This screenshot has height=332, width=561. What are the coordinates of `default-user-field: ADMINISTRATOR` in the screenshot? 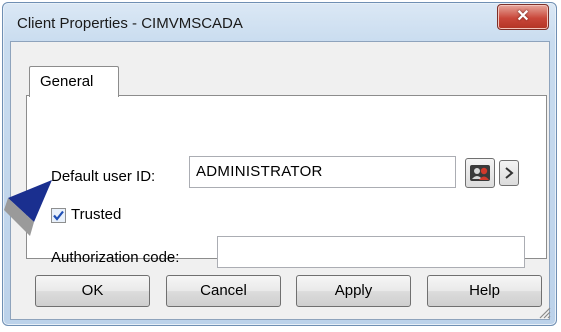 It's located at (322, 172).